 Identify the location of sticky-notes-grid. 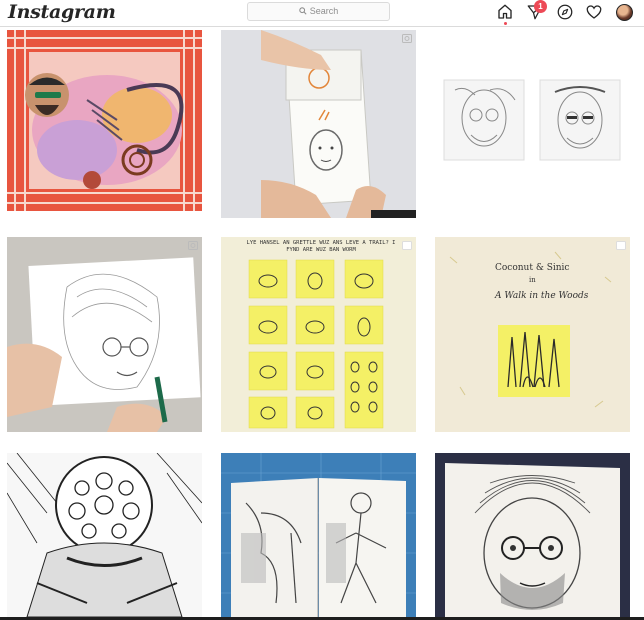
(316, 344).